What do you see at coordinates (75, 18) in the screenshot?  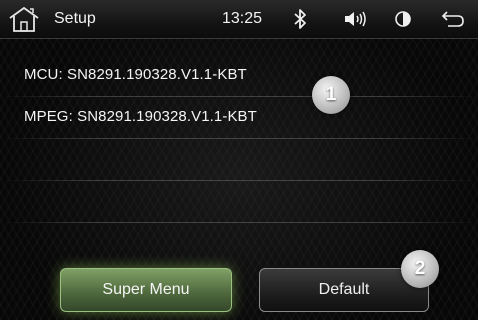 I see `page-title: Setup` at bounding box center [75, 18].